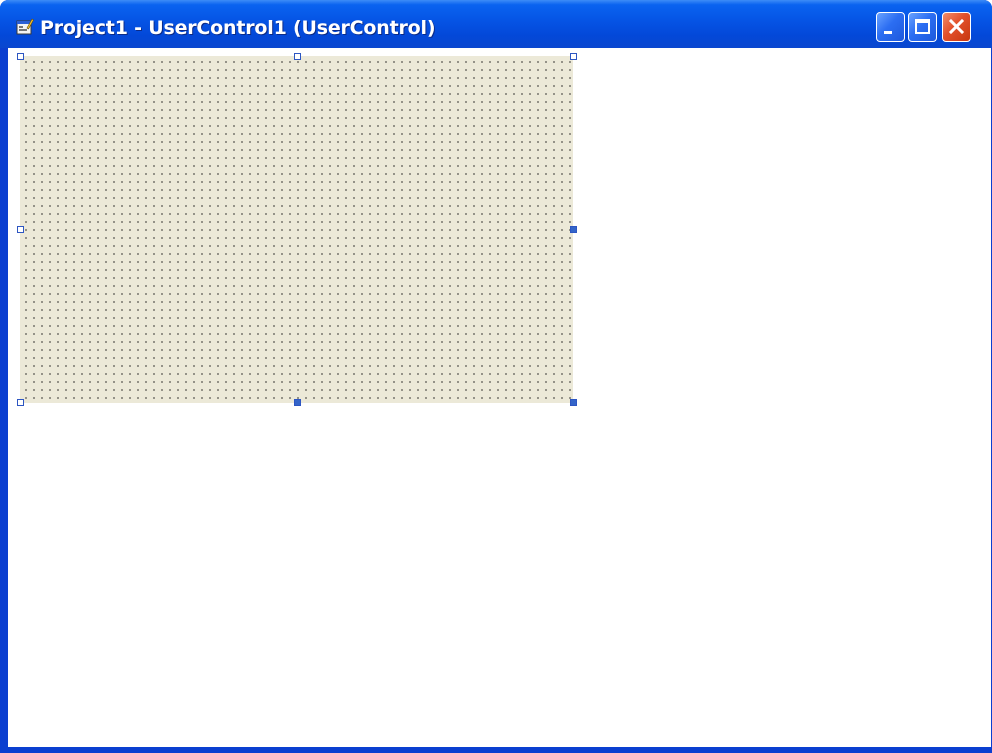 This screenshot has height=753, width=992. I want to click on resize-handle-top-right, so click(573, 56).